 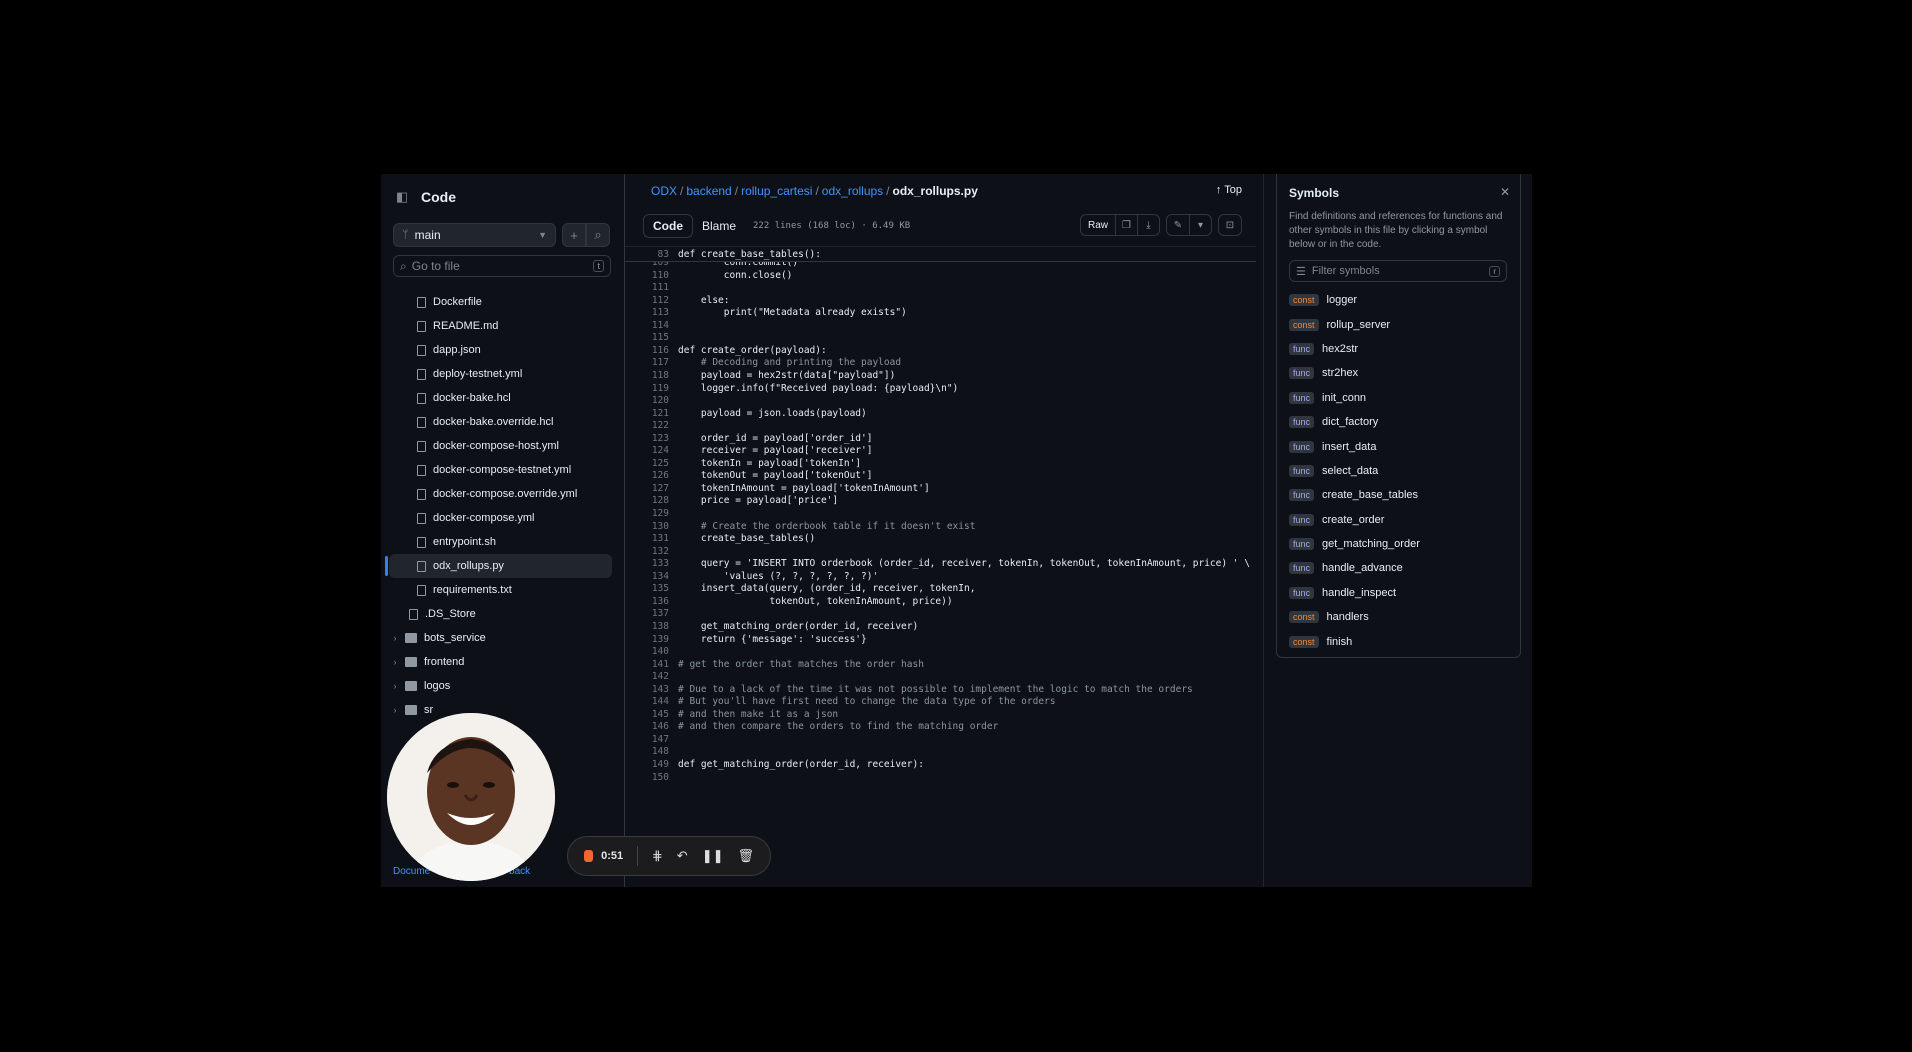 What do you see at coordinates (402, 197) in the screenshot?
I see `collapse-sidebar-icon: ◧` at bounding box center [402, 197].